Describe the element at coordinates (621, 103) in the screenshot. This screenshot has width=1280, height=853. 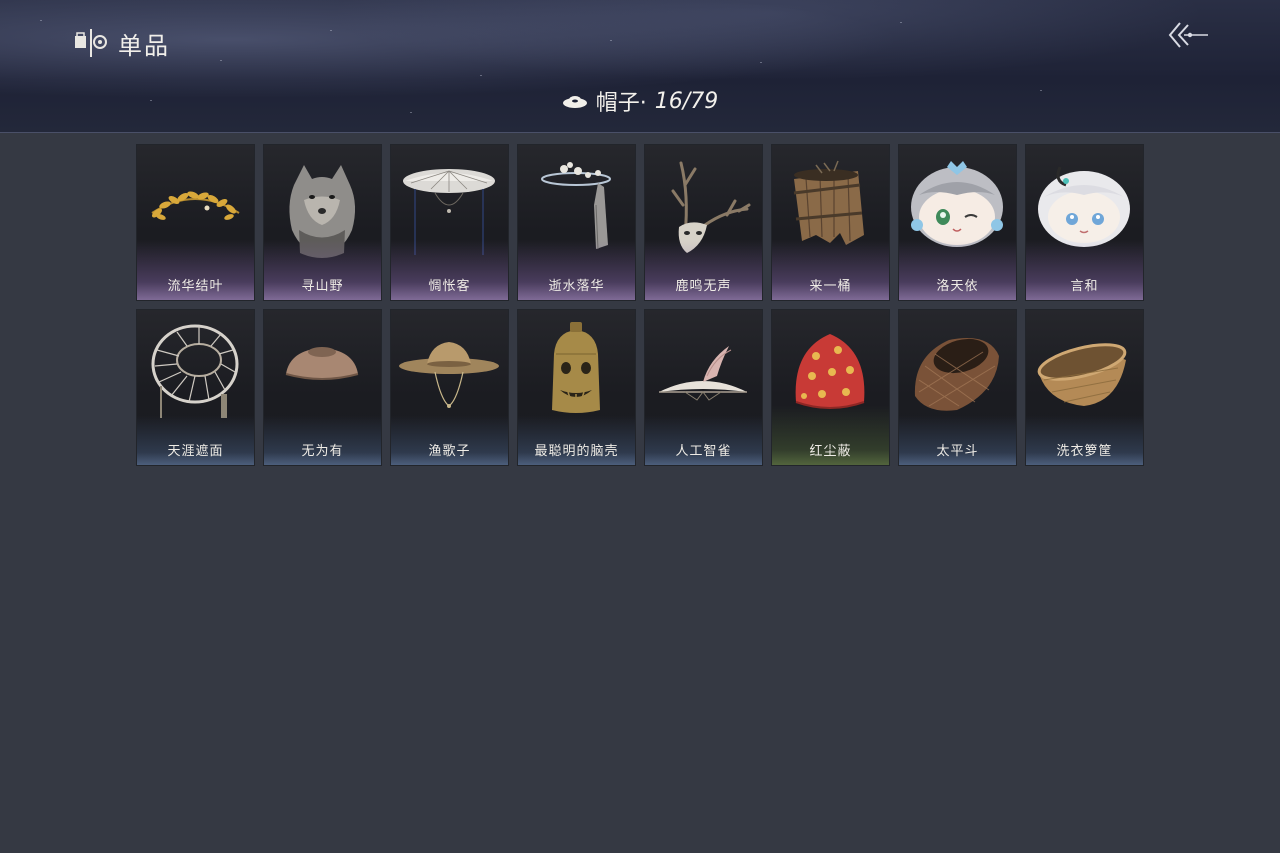
I see `category-label: 帽子·` at that location.